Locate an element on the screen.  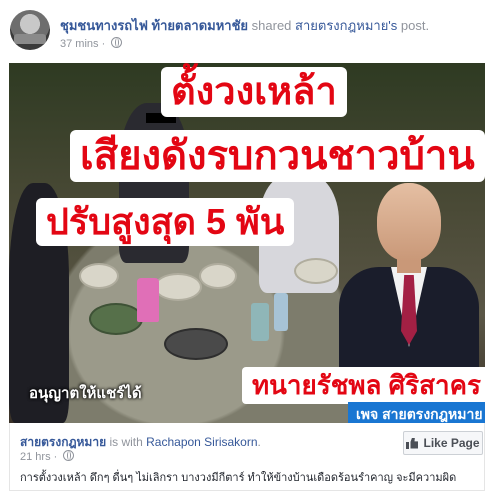
lawyer-name: ทนายรัชพล ศิริสาคร is located at coordinates (363, 385).